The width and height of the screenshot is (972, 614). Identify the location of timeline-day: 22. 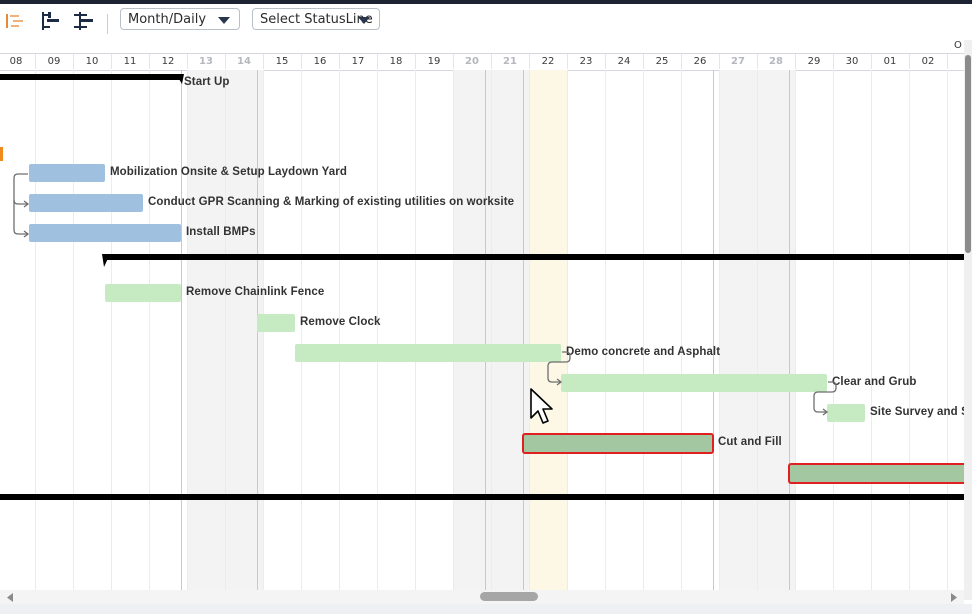
(548, 61).